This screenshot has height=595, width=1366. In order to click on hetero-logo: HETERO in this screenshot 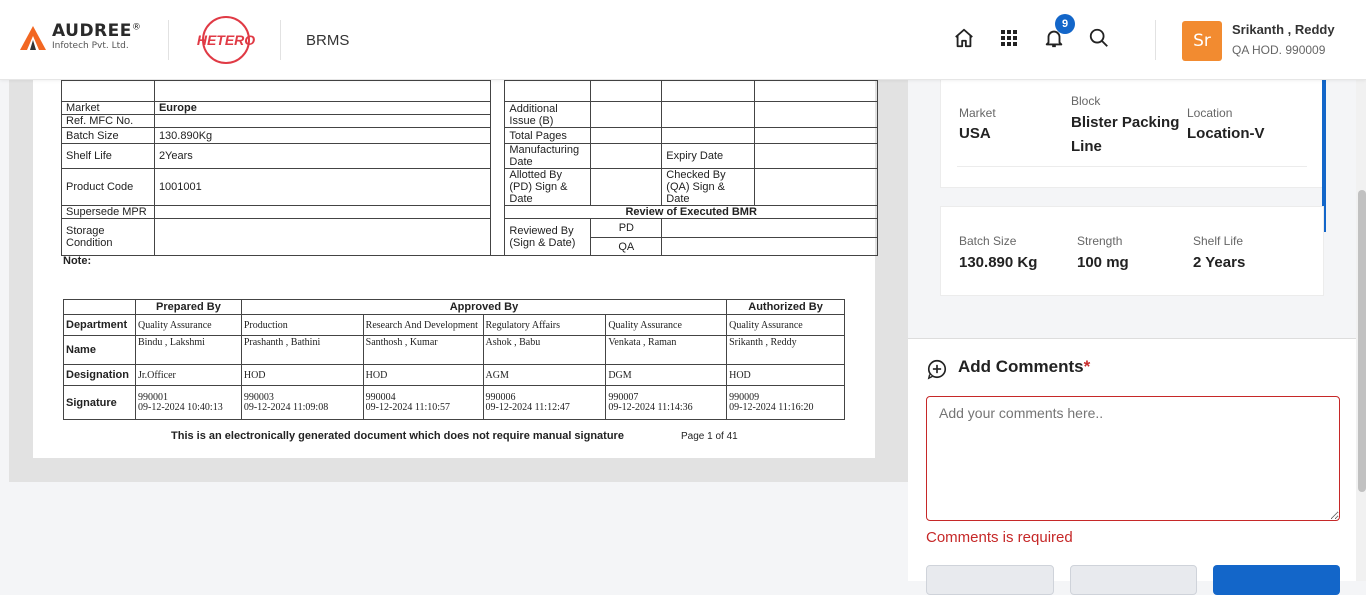, I will do `click(226, 40)`.